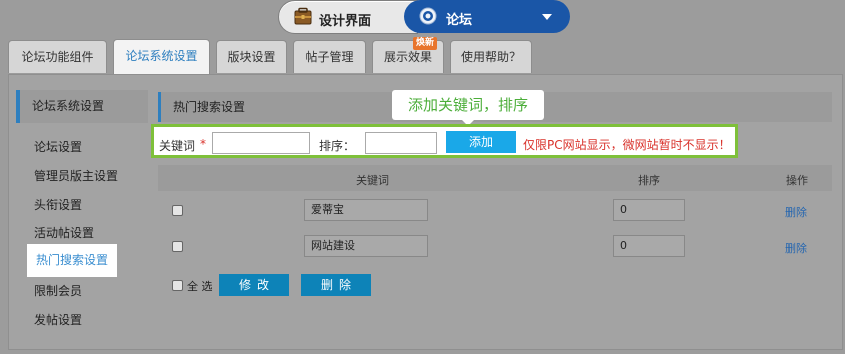 The image size is (845, 354). Describe the element at coordinates (336, 285) in the screenshot. I see `delete-button: 删除` at that location.